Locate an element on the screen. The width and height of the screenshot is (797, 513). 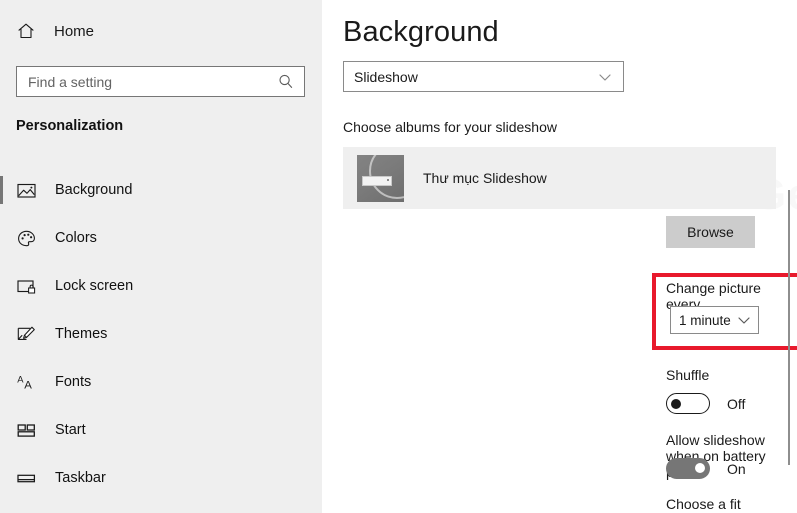
shuffle-toggle-row: Off is located at coordinates (705, 403).